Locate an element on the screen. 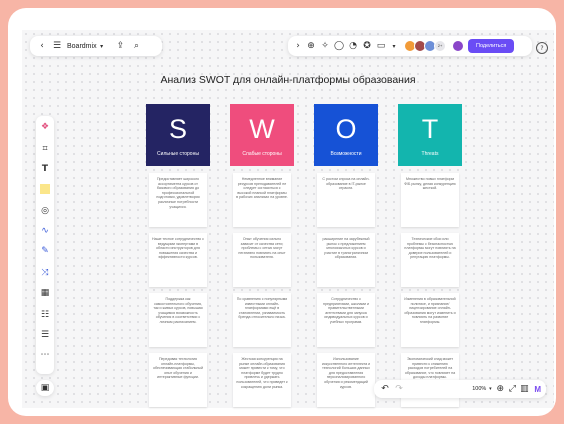 The image size is (564, 424). app-name: Boardmix is located at coordinates (82, 46).